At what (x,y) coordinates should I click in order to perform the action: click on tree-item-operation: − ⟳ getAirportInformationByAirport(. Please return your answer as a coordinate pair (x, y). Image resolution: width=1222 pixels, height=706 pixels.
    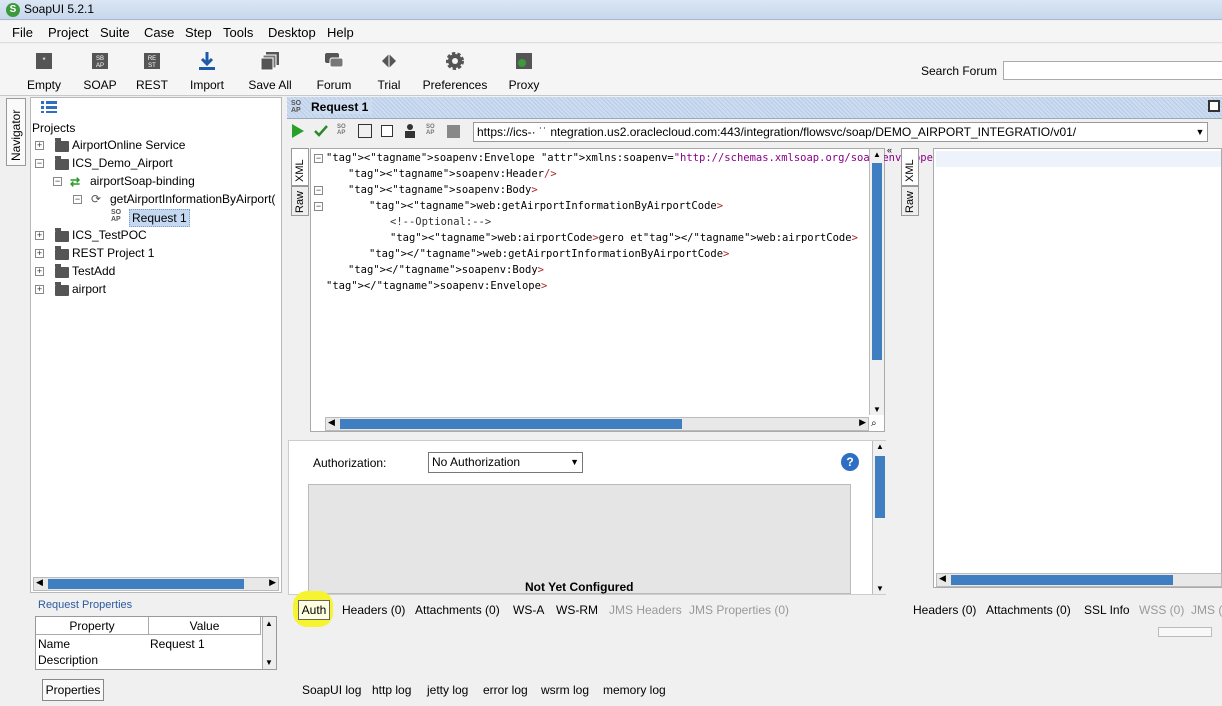
    Looking at the image, I should click on (177, 199).